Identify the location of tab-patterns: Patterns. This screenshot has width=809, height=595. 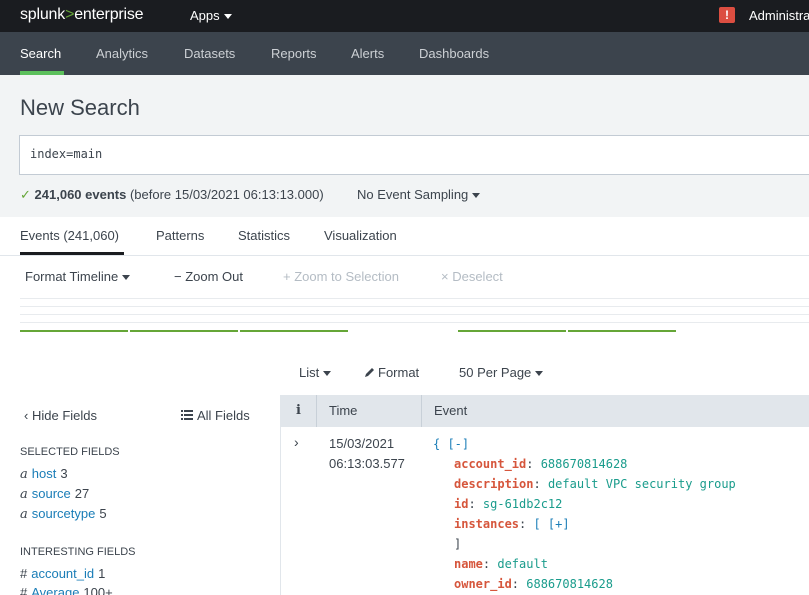
(180, 235).